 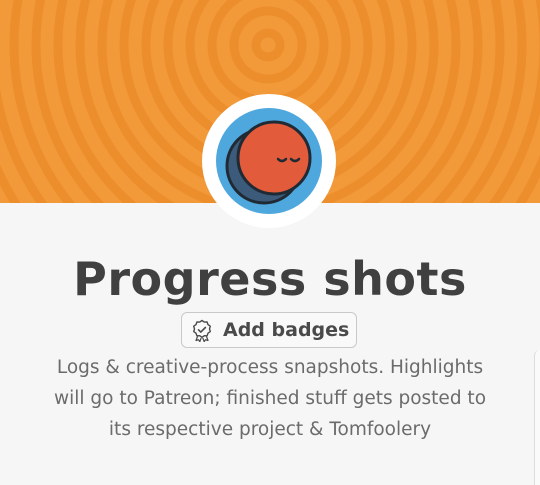 I want to click on page-title: Progress shots, so click(x=270, y=279).